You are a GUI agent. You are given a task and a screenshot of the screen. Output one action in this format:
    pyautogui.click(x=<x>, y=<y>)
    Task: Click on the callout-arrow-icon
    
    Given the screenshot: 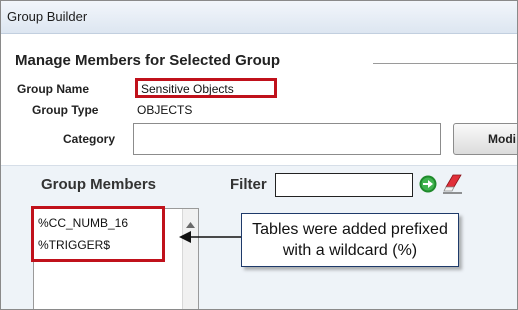 What is the action you would take?
    pyautogui.click(x=212, y=237)
    